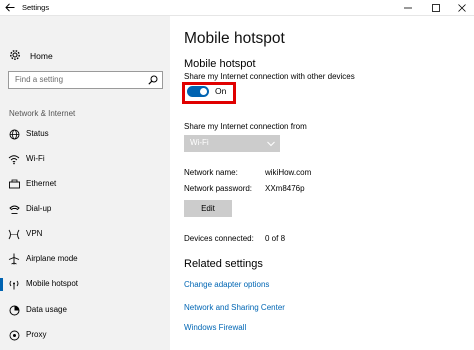 This screenshot has width=474, height=350. I want to click on sidebar-item-label: Proxy, so click(36, 334).